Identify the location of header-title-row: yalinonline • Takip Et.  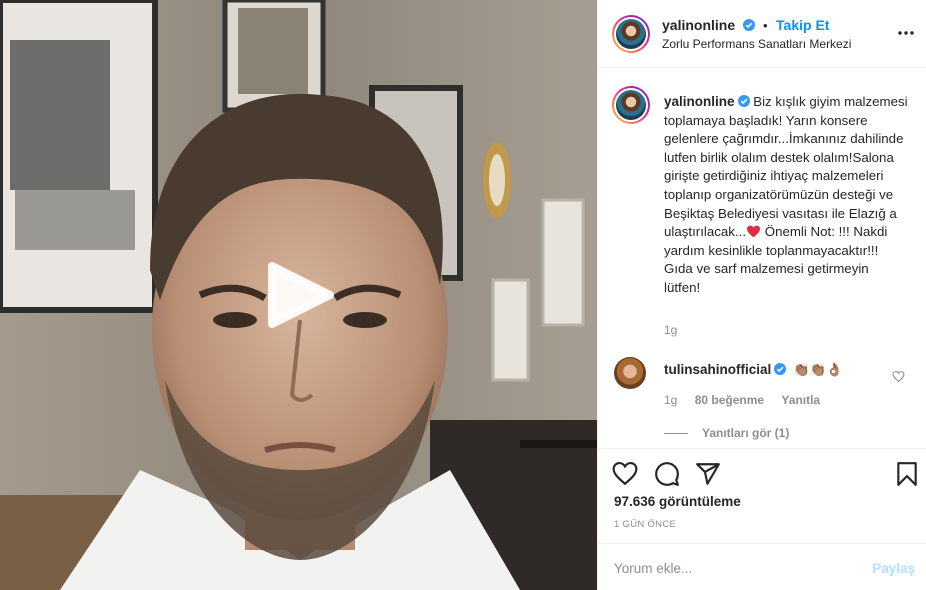
(745, 26).